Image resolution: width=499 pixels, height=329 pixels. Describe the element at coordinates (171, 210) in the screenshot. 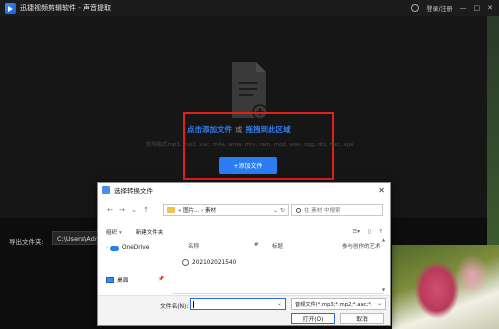

I see `folder-icon` at that location.